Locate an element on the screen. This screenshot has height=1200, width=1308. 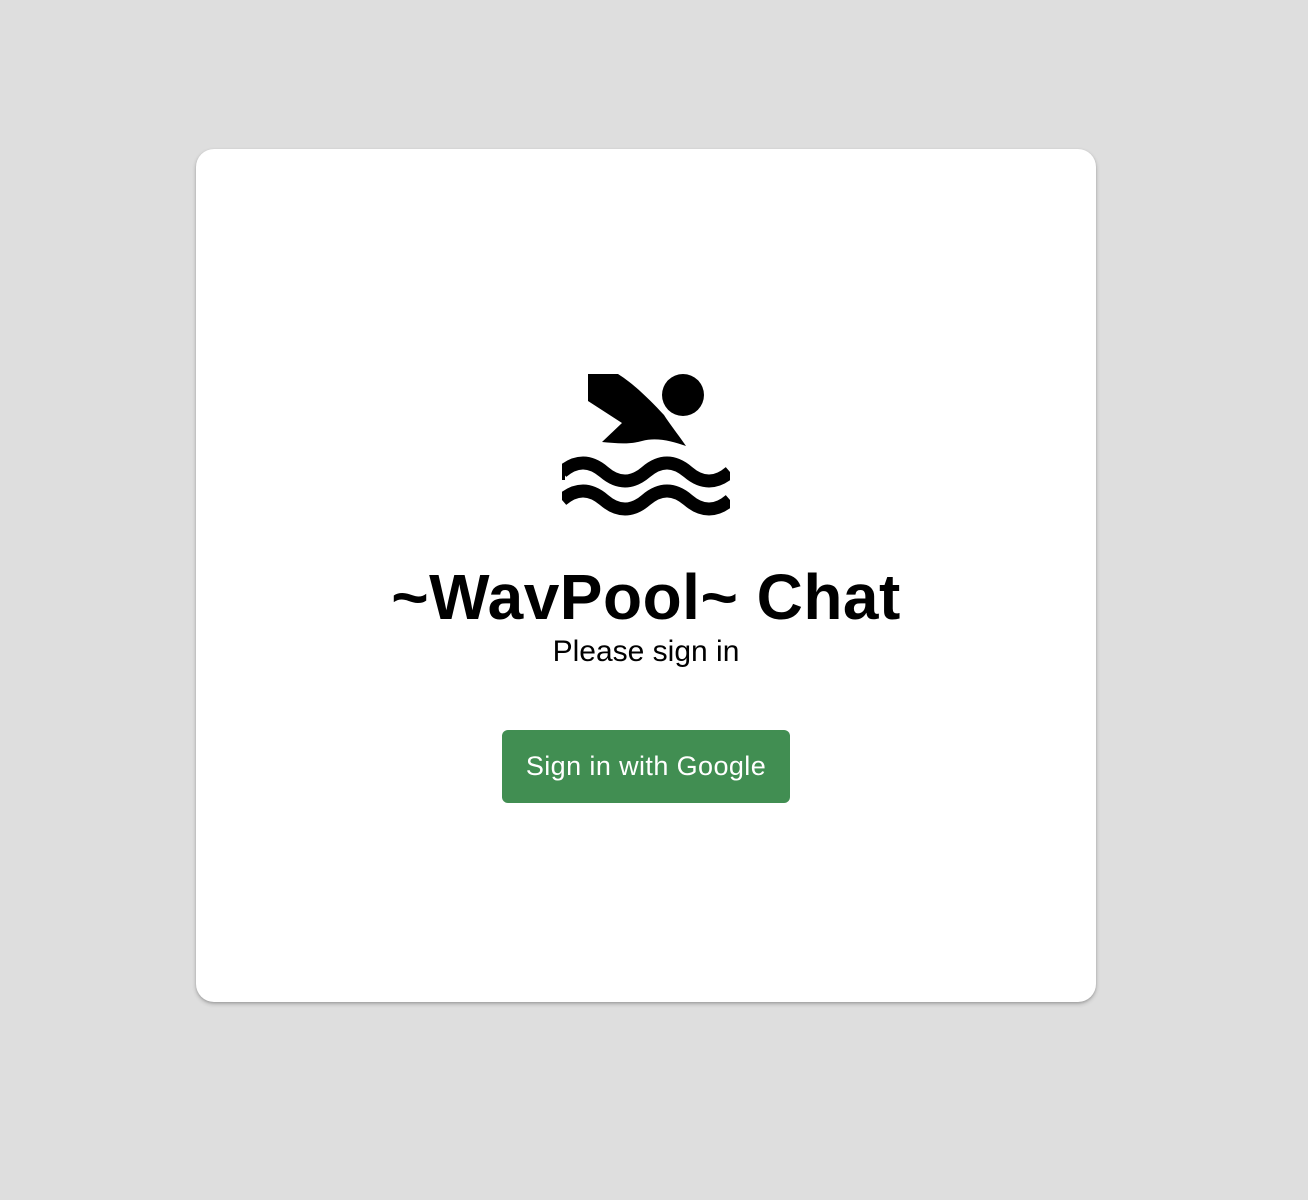
sign-in-prompt: Please sign in is located at coordinates (646, 651).